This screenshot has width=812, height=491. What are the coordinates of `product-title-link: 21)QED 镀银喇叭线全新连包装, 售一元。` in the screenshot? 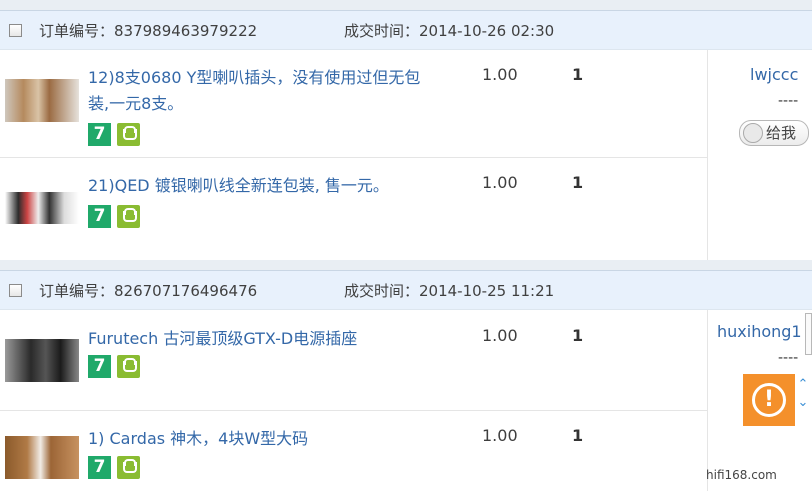 It's located at (388, 186).